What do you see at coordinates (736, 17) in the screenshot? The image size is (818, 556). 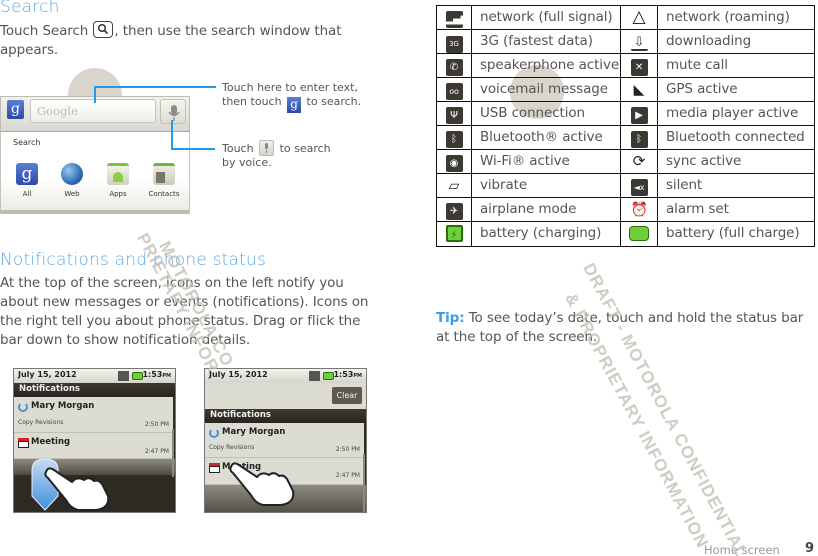 I see `status-icon-label: network (roaming)` at bounding box center [736, 17].